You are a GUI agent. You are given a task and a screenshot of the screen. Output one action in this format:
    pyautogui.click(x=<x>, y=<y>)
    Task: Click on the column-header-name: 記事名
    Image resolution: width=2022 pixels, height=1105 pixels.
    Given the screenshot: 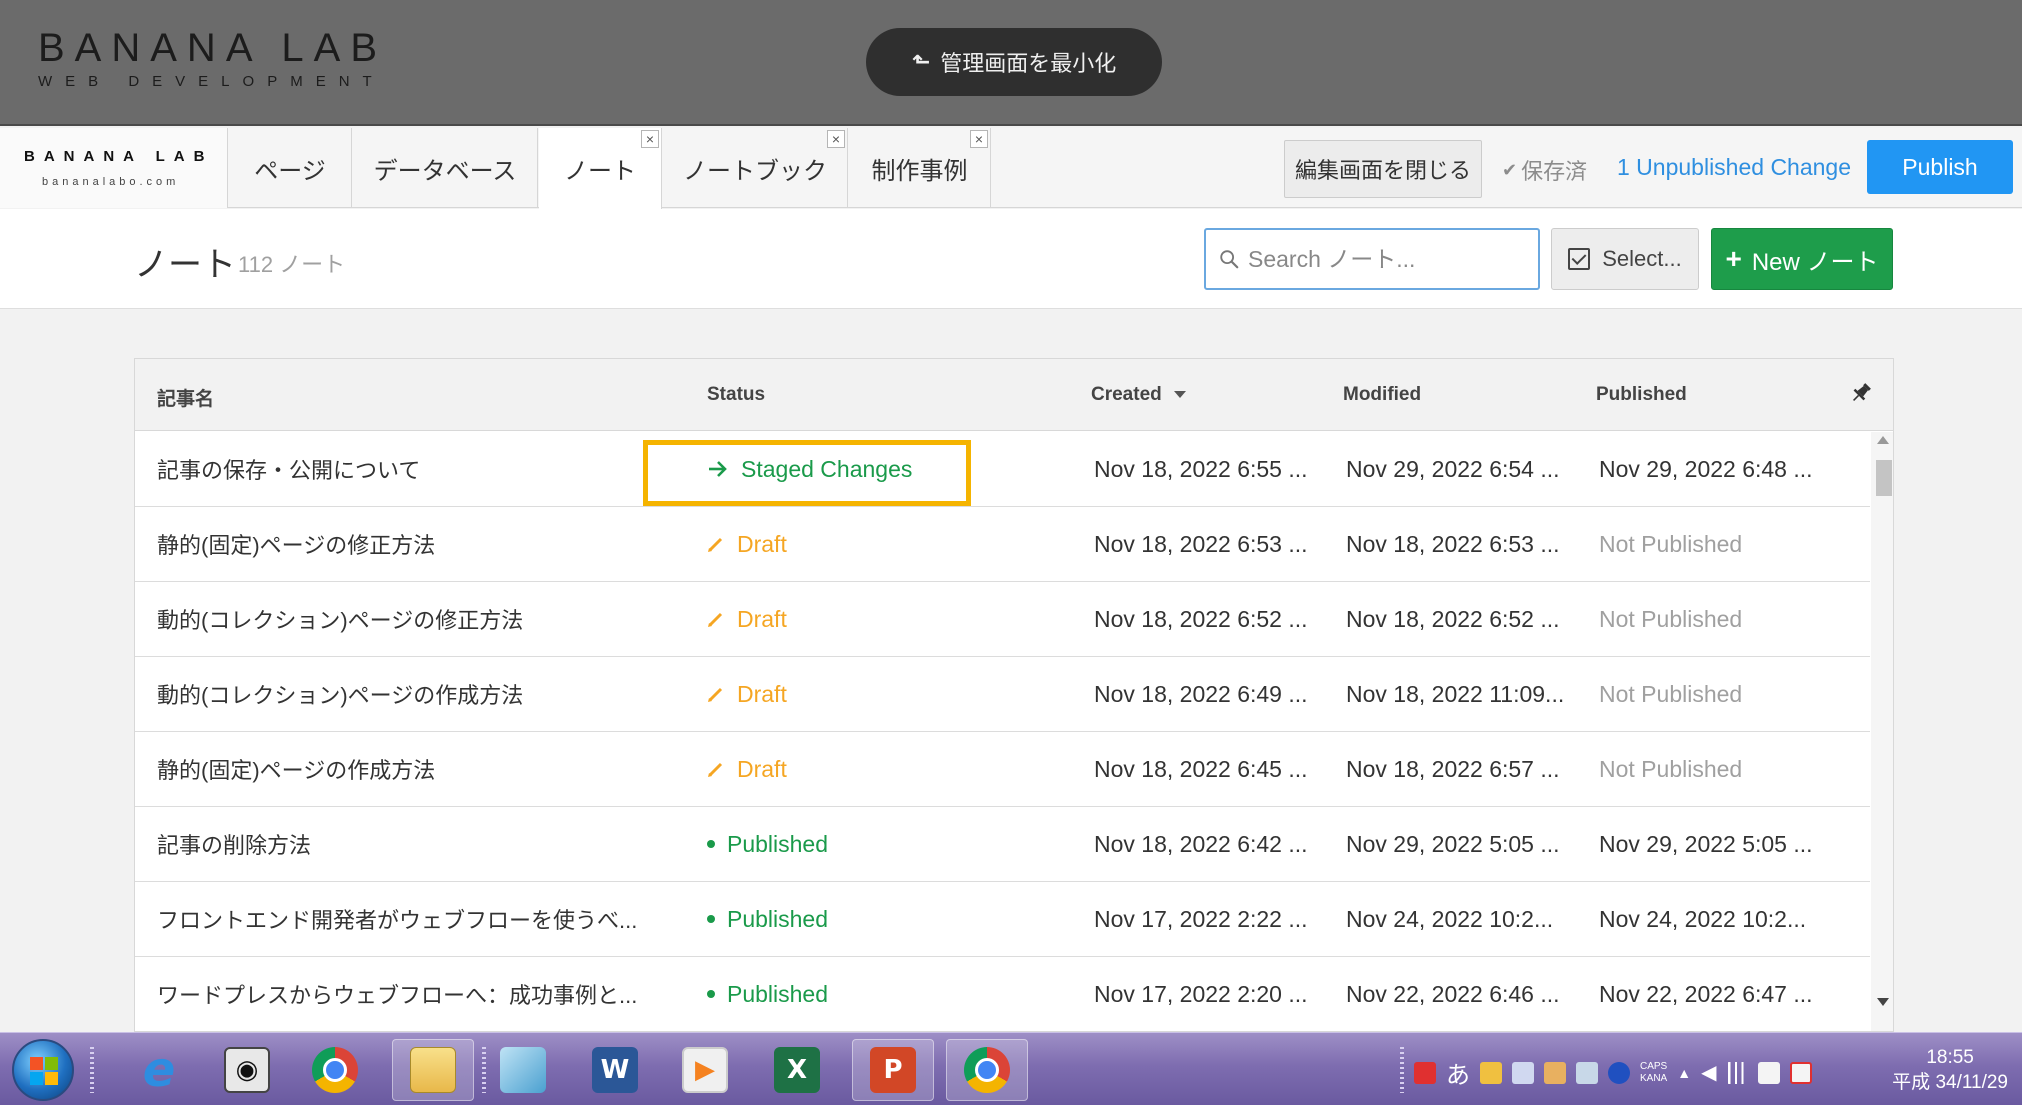 What is the action you would take?
    pyautogui.click(x=185, y=397)
    